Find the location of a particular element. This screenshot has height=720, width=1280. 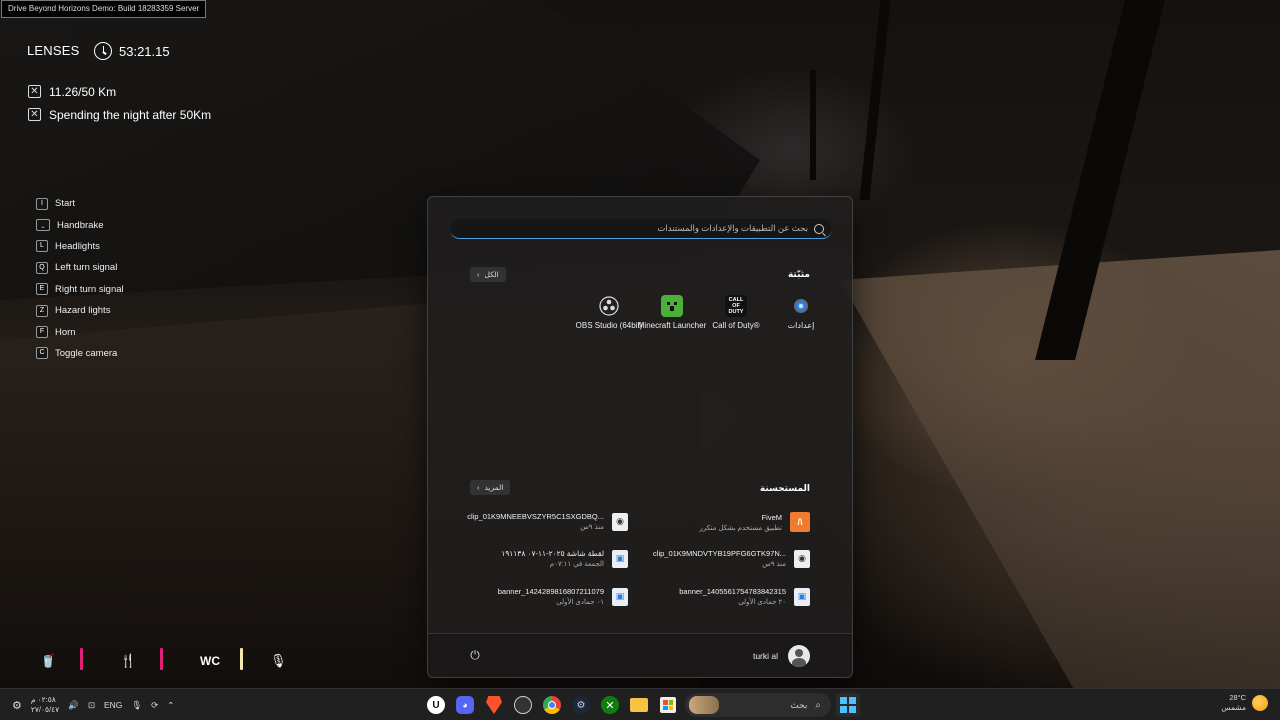

item-subtitle: تطبيق مستخدم بشكل متكرر is located at coordinates (740, 528).